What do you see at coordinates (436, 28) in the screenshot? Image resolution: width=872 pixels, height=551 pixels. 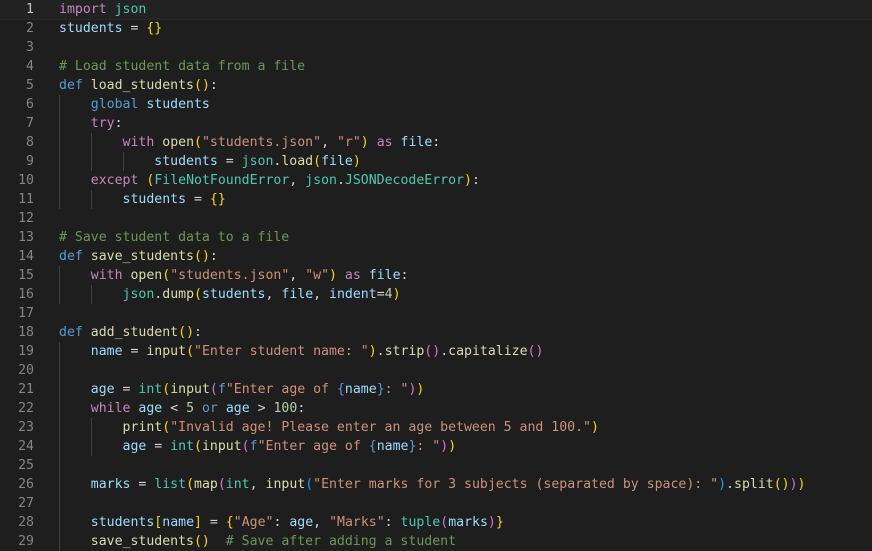 I see `code-line: 2 students = {}` at bounding box center [436, 28].